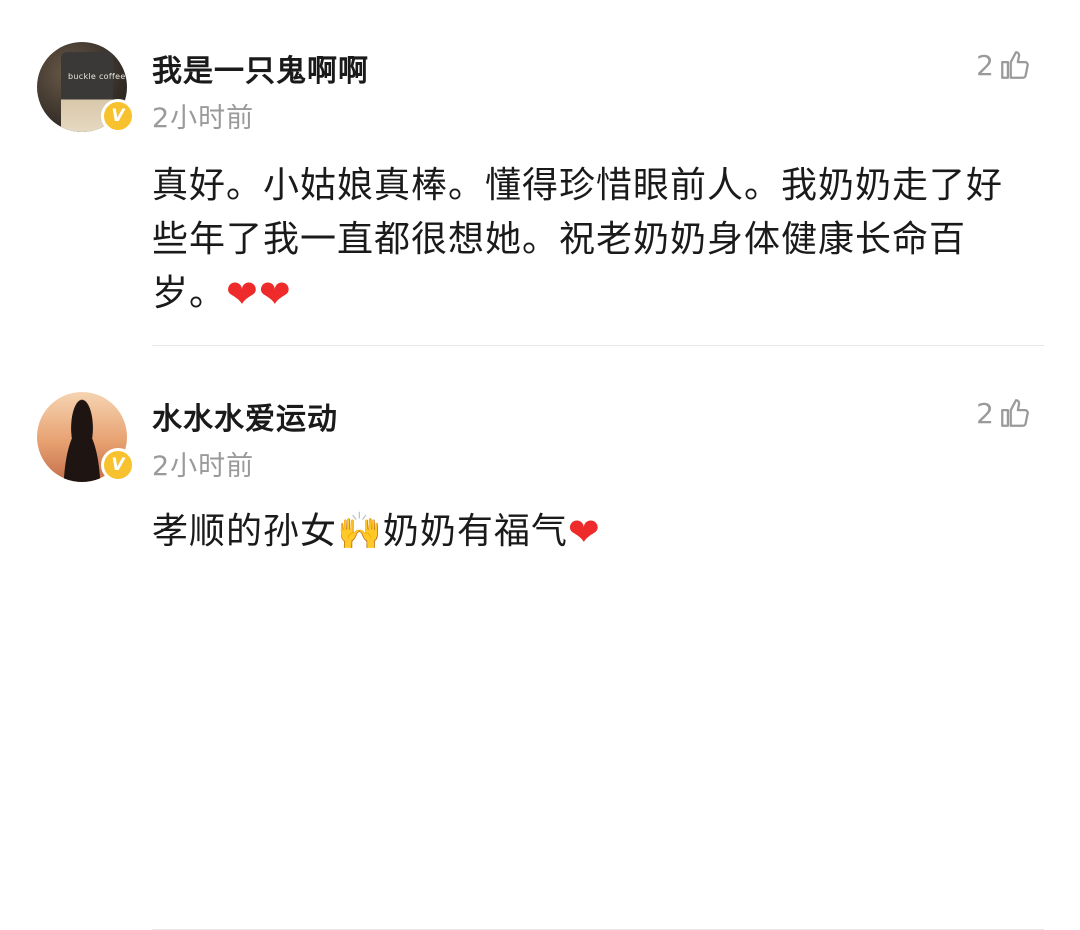 This screenshot has height=930, width=1080. Describe the element at coordinates (245, 416) in the screenshot. I see `username: 水水水爱运动` at that location.